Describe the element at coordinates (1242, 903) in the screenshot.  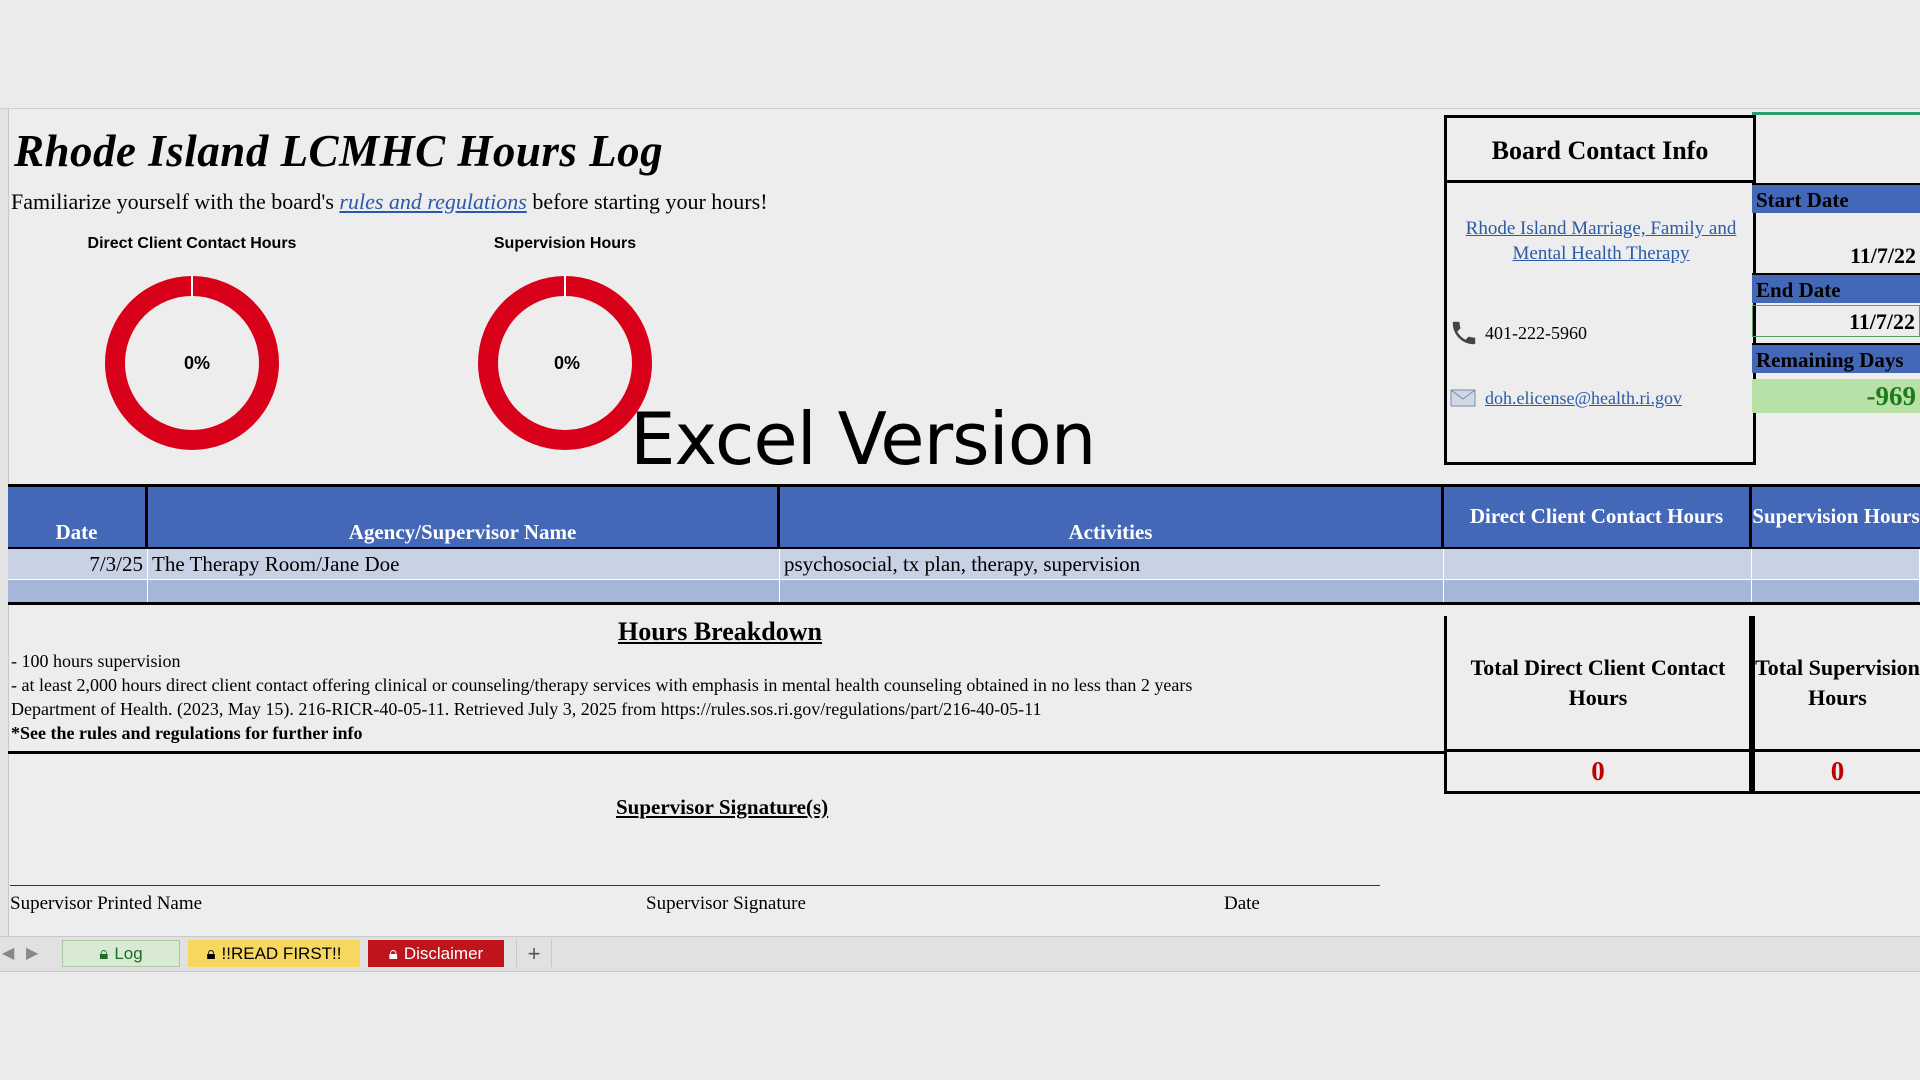
I see `signature-date-label: Date` at that location.